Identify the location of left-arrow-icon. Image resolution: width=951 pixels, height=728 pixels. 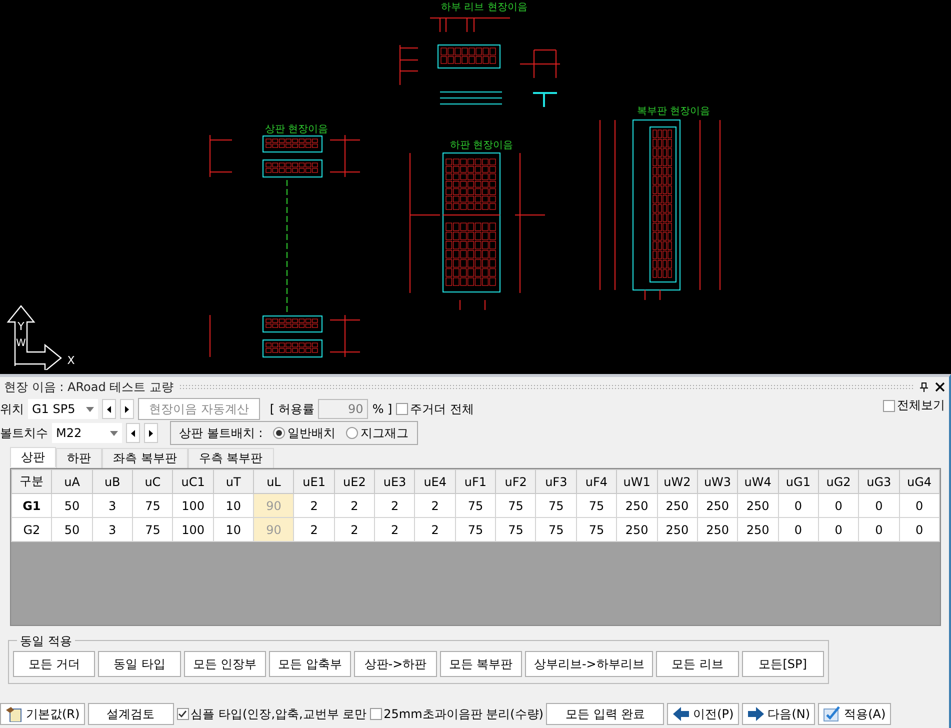
(681, 714).